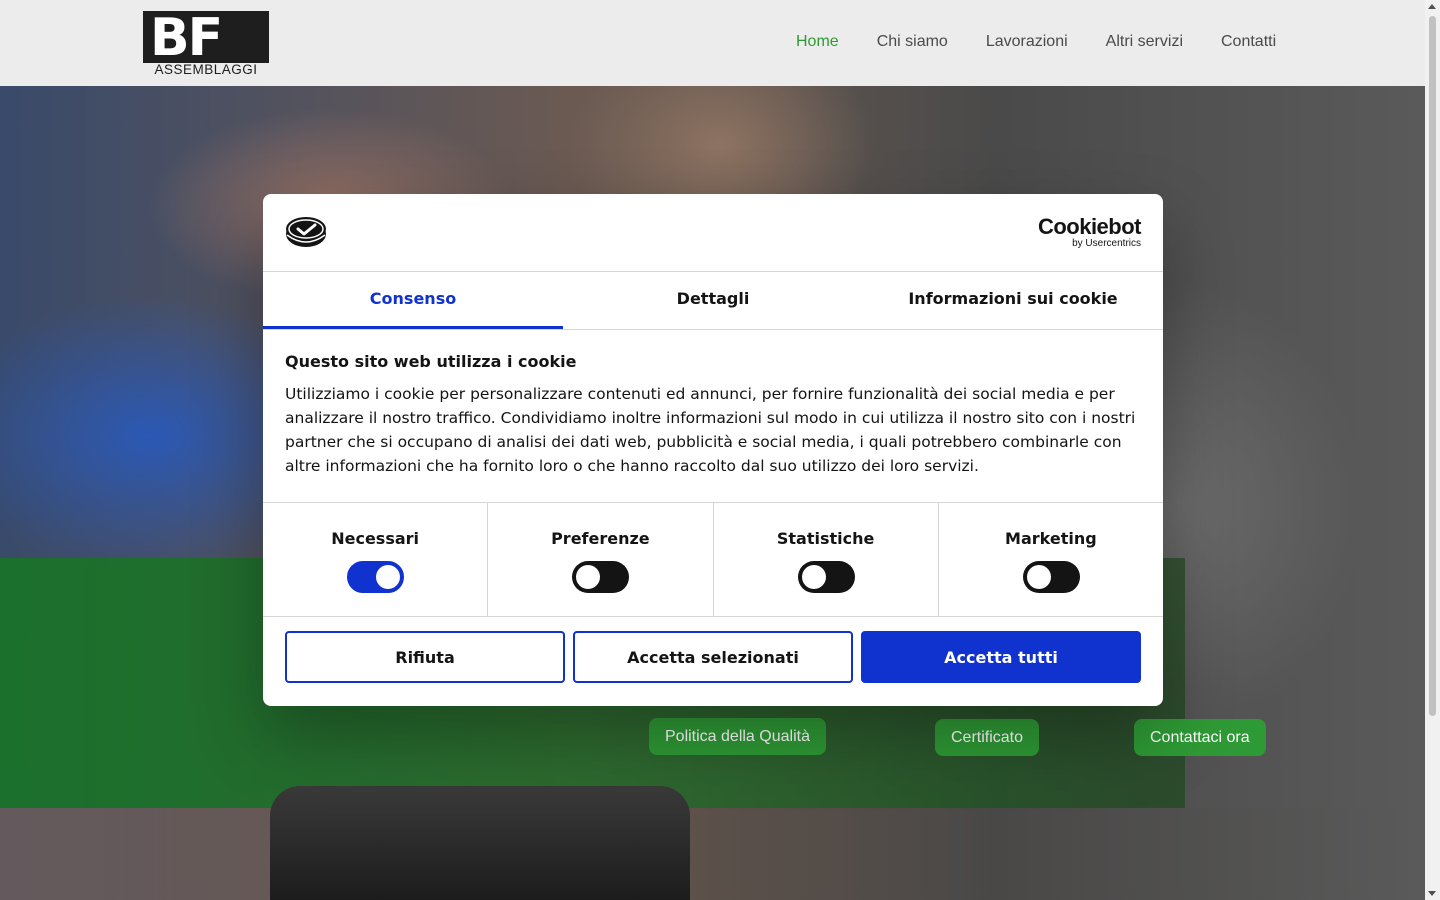 This screenshot has height=900, width=1440. I want to click on certificate-button: Certificato, so click(987, 737).